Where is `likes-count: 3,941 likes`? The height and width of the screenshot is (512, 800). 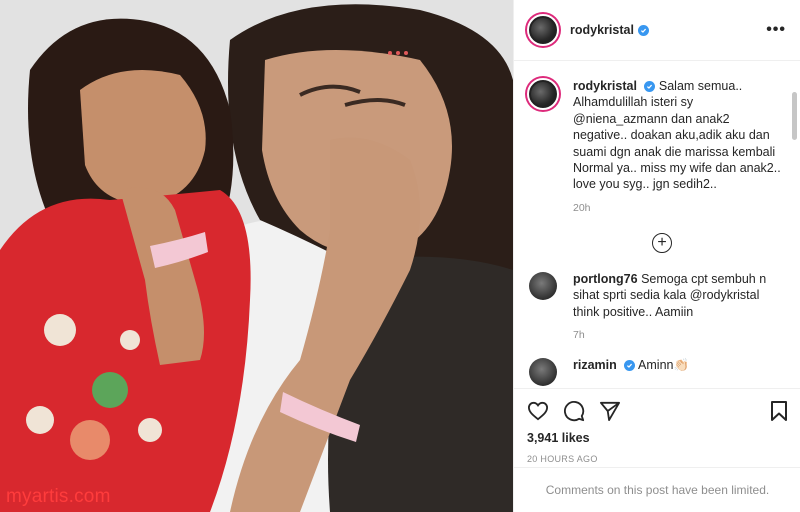 likes-count: 3,941 likes is located at coordinates (657, 438).